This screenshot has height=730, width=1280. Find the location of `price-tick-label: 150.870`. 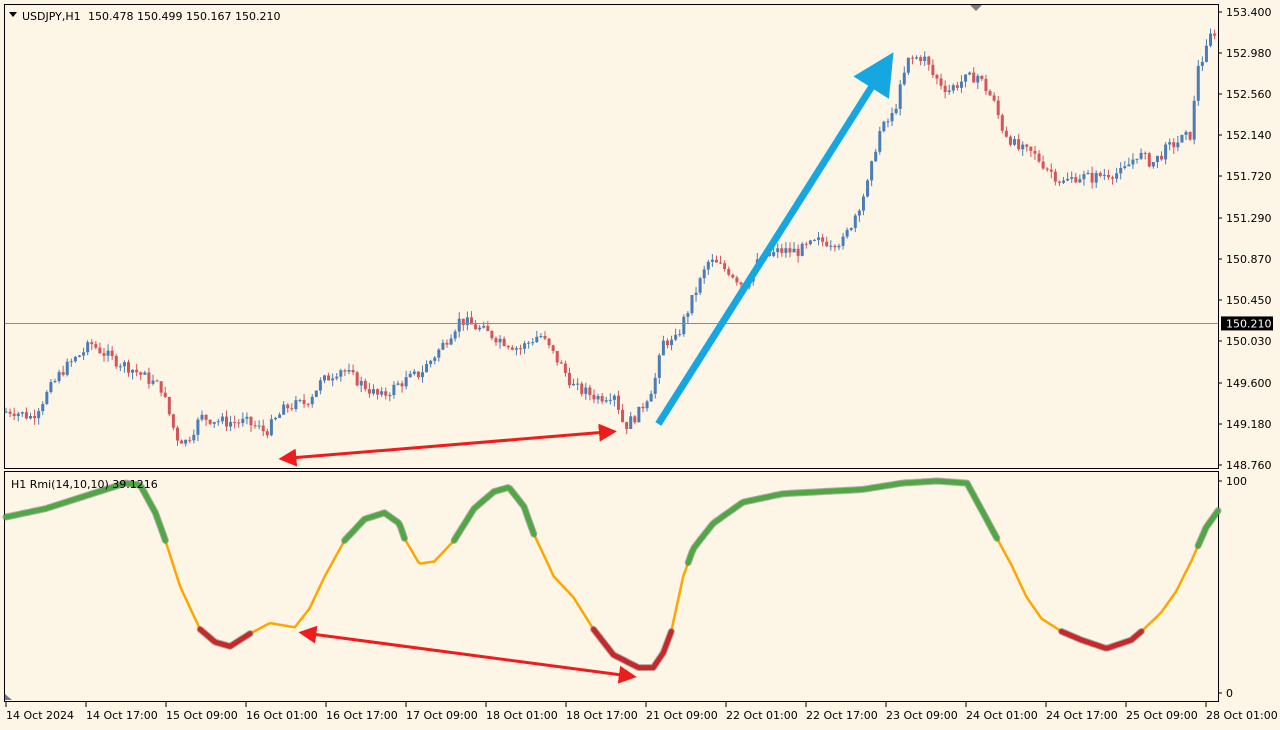

price-tick-label: 150.870 is located at coordinates (1249, 259).